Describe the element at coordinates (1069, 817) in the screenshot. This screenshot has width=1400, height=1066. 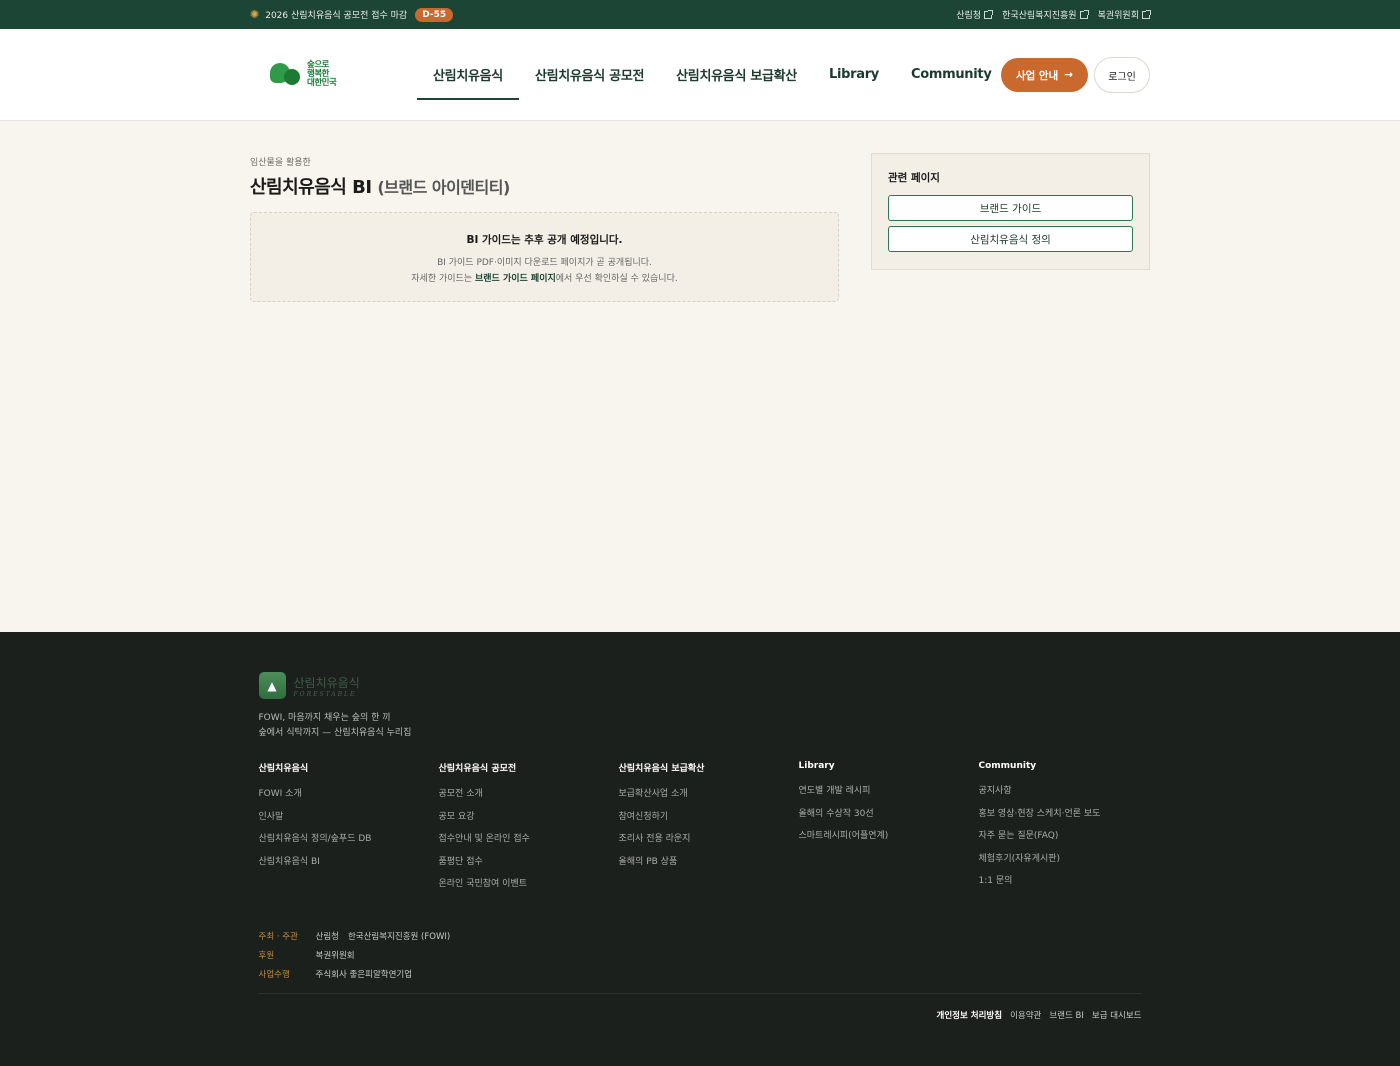
I see `footer-link: 홍보 영상·현장 스케치·언론 보도` at that location.